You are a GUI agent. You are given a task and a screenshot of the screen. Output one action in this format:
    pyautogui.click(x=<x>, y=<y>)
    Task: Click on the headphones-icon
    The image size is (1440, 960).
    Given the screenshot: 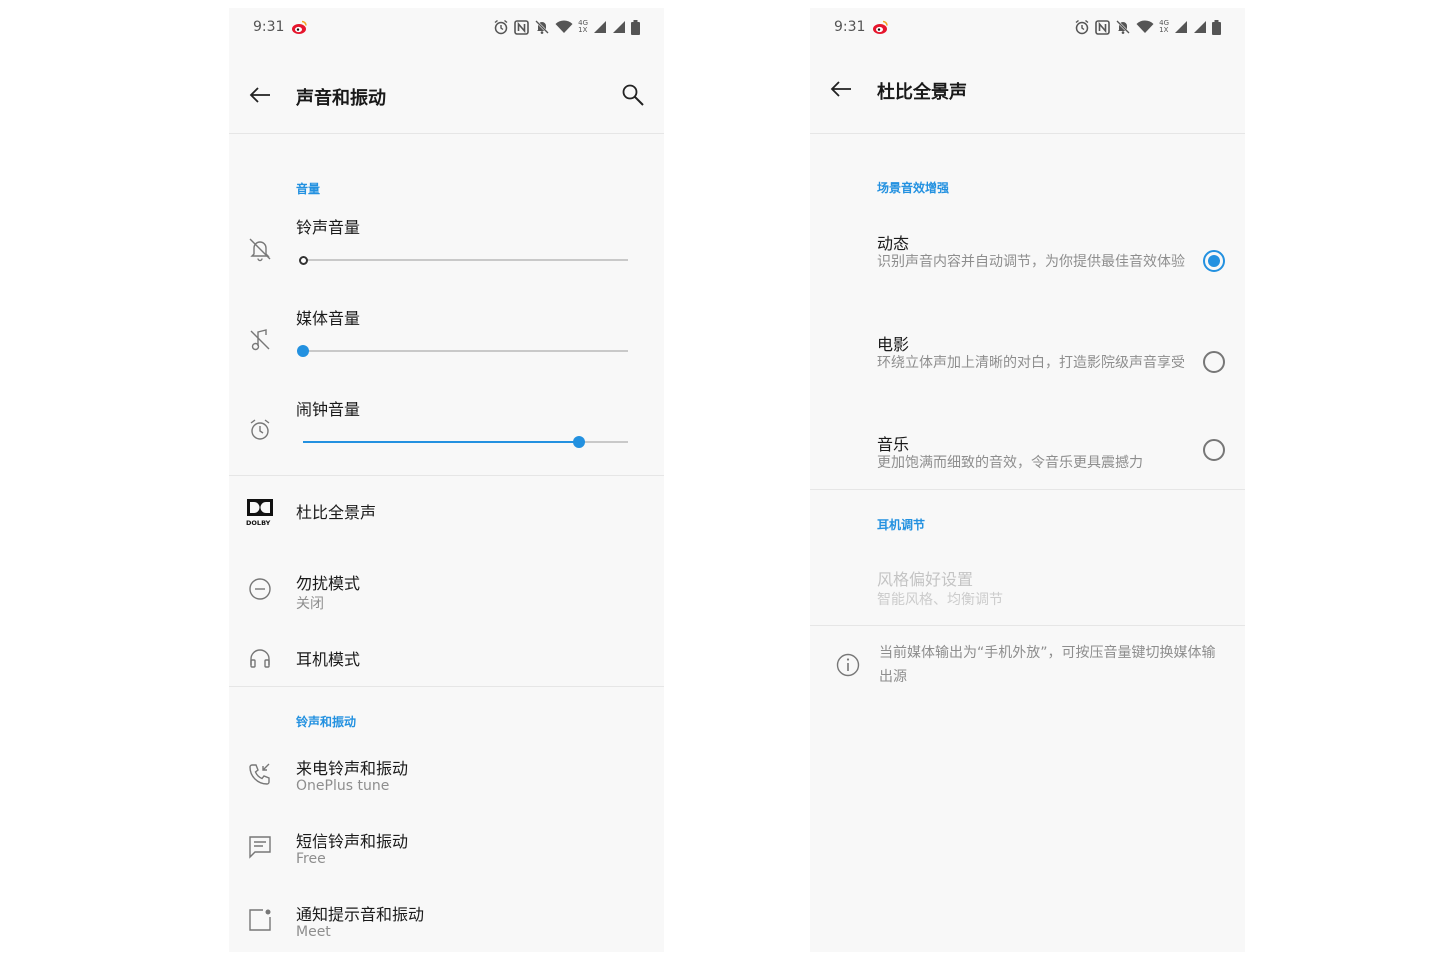 What is the action you would take?
    pyautogui.click(x=260, y=658)
    